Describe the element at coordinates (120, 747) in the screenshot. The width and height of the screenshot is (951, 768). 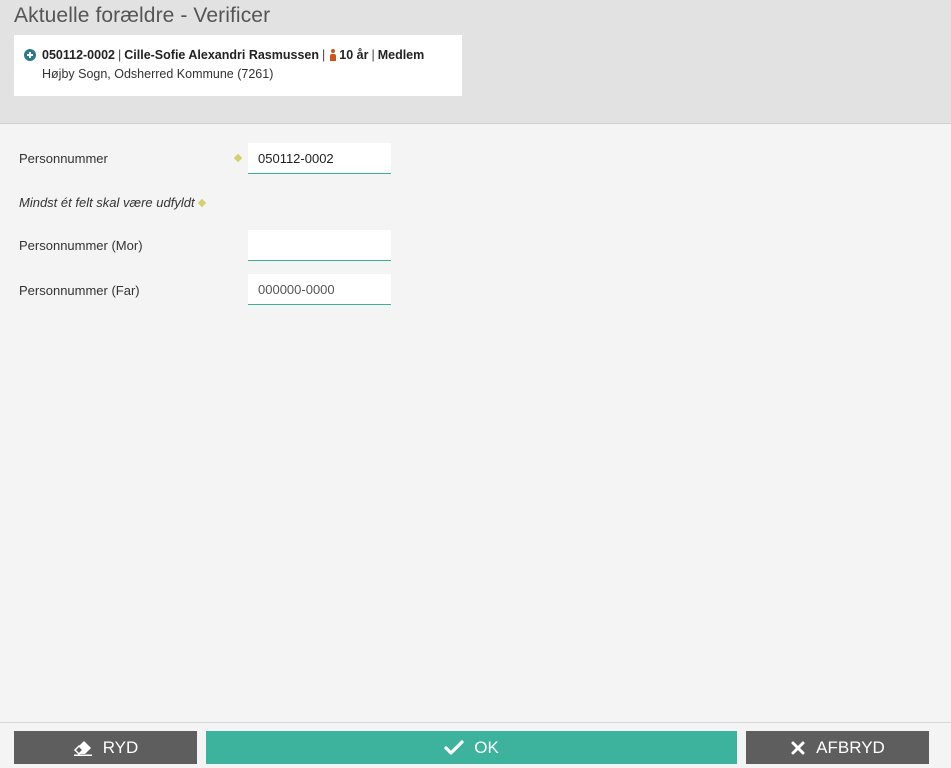
I see `ryd-label: RYD` at that location.